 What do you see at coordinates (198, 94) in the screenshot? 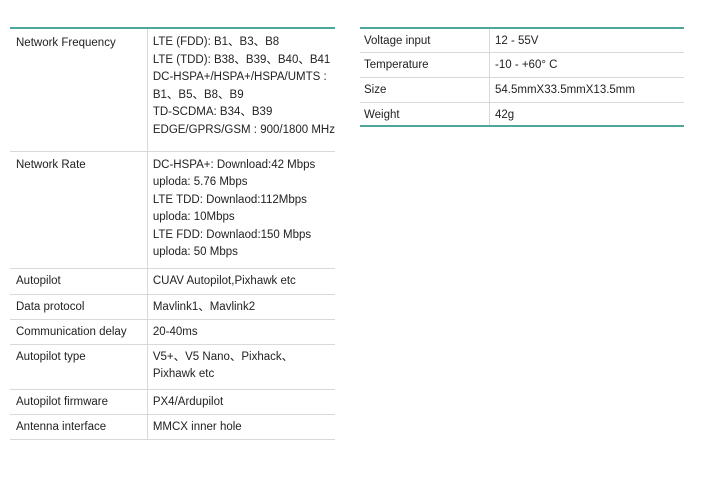
I see `value-line: B1、B5、B8、B9` at bounding box center [198, 94].